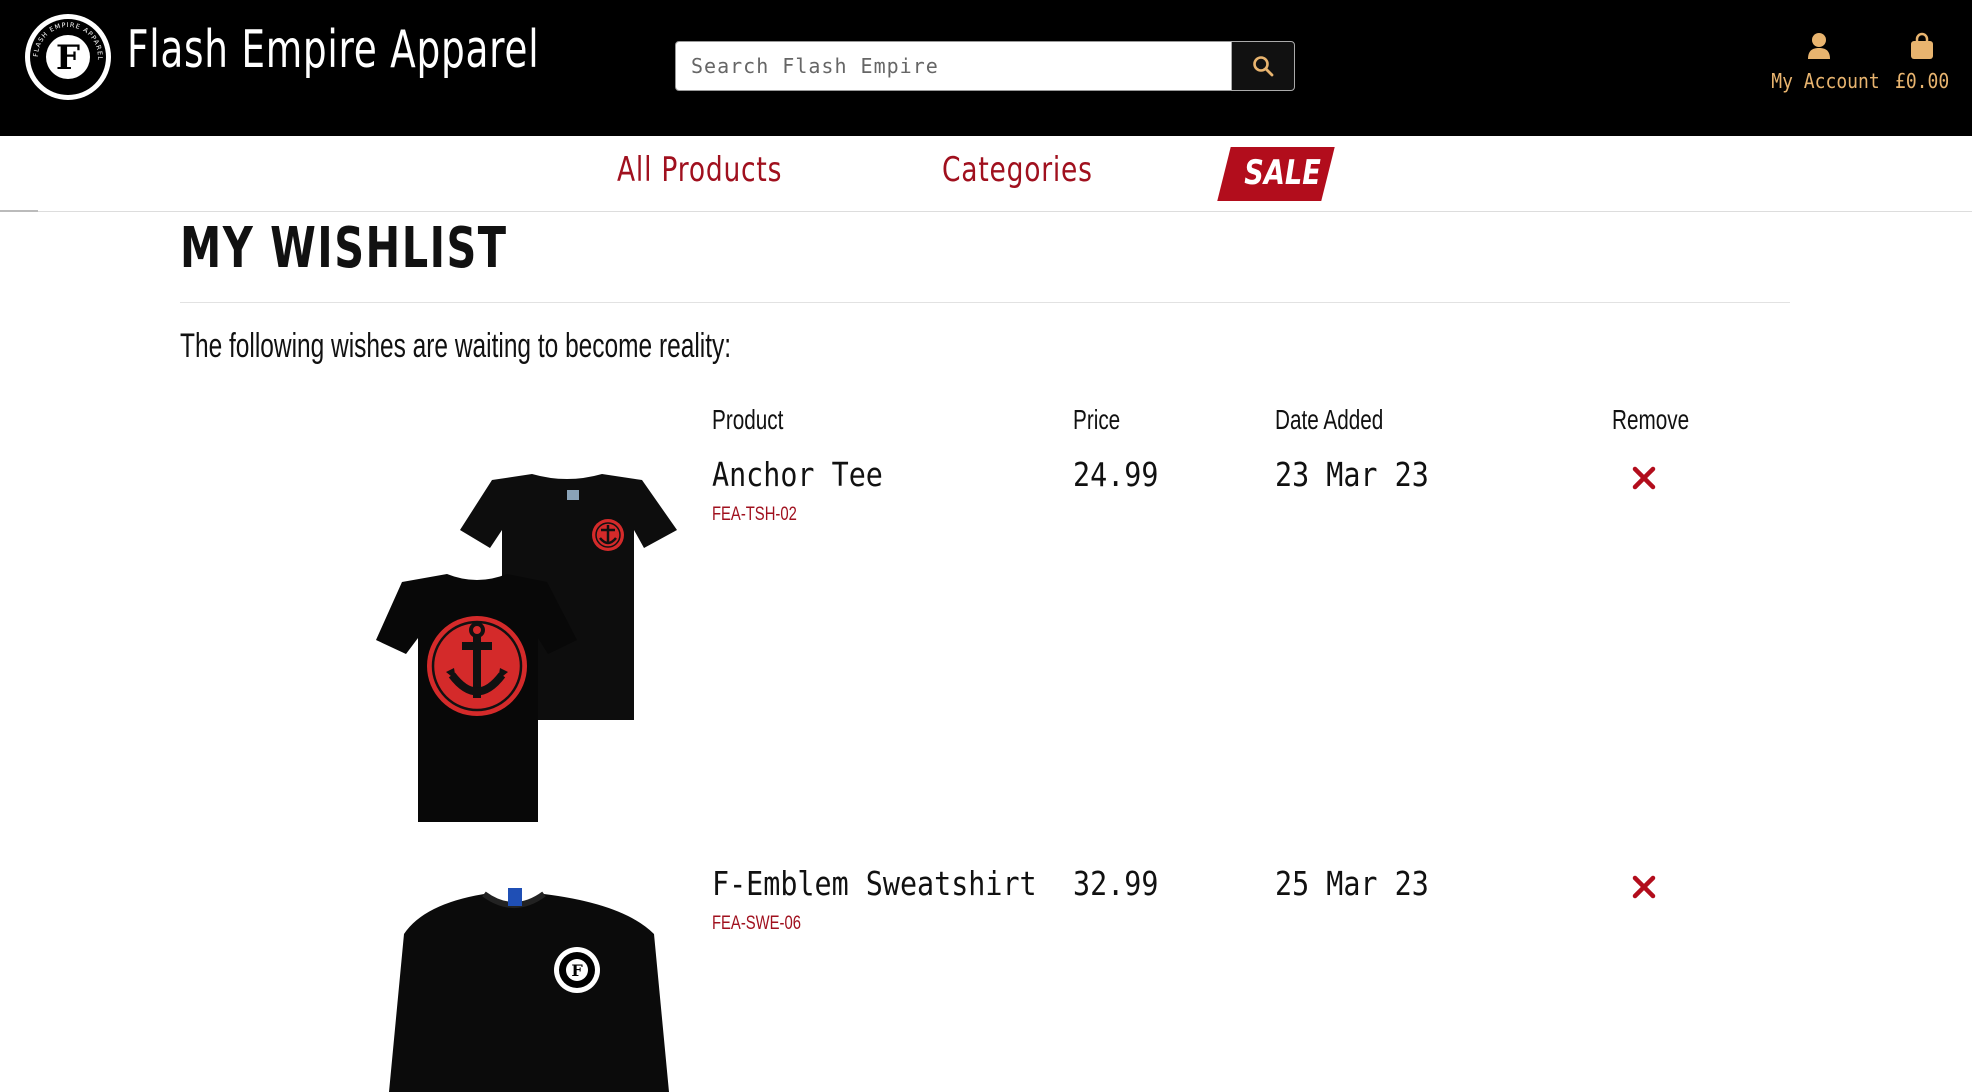 The width and height of the screenshot is (1972, 1092). I want to click on brand-name: Flash Empire Apparel, so click(333, 50).